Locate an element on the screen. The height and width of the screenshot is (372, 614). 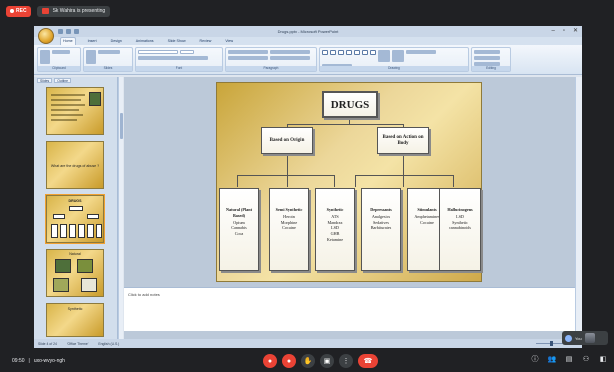
mic-off-button: ● is located at coordinates (270, 361).